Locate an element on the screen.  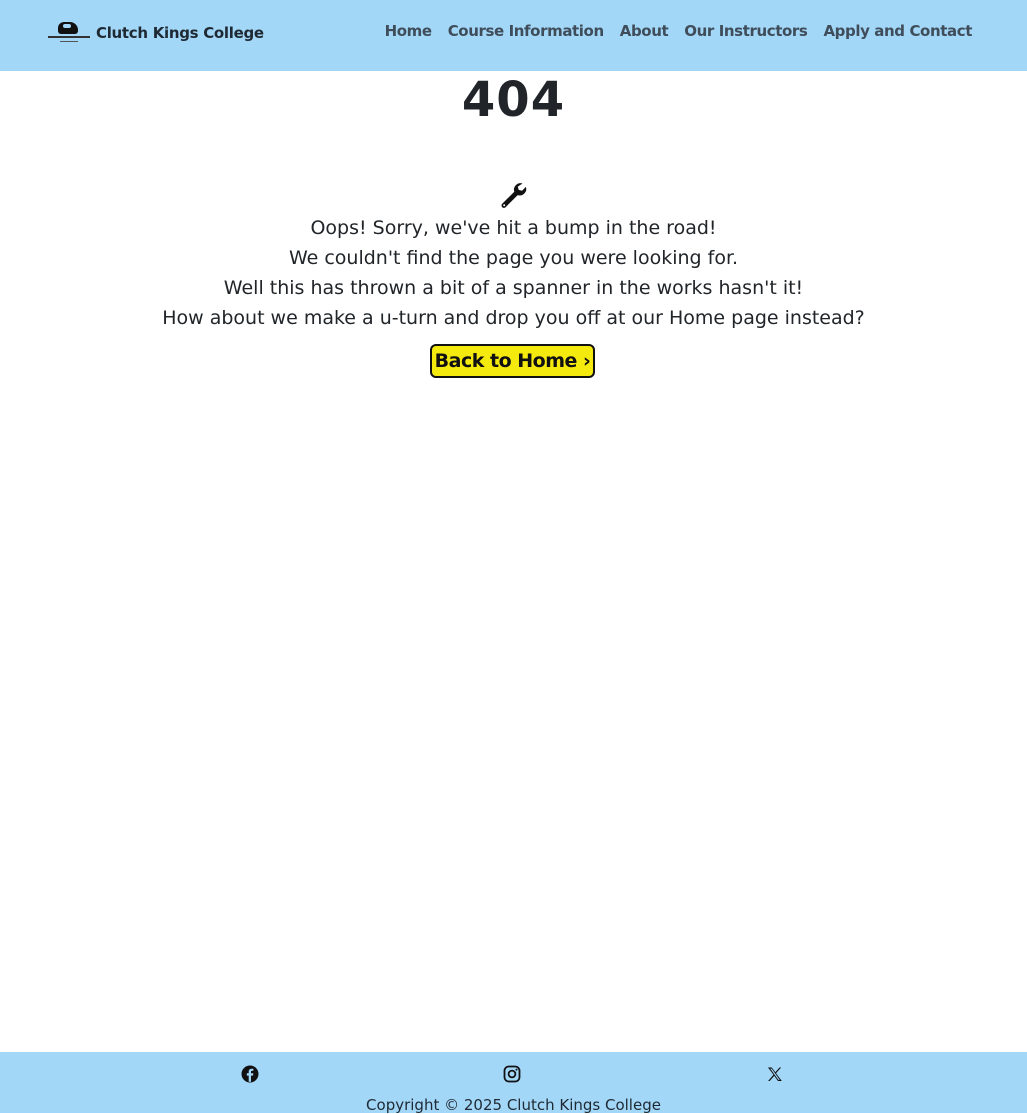
footer: Copyright © 2025 Clutch Kings College is located at coordinates (513, 1083).